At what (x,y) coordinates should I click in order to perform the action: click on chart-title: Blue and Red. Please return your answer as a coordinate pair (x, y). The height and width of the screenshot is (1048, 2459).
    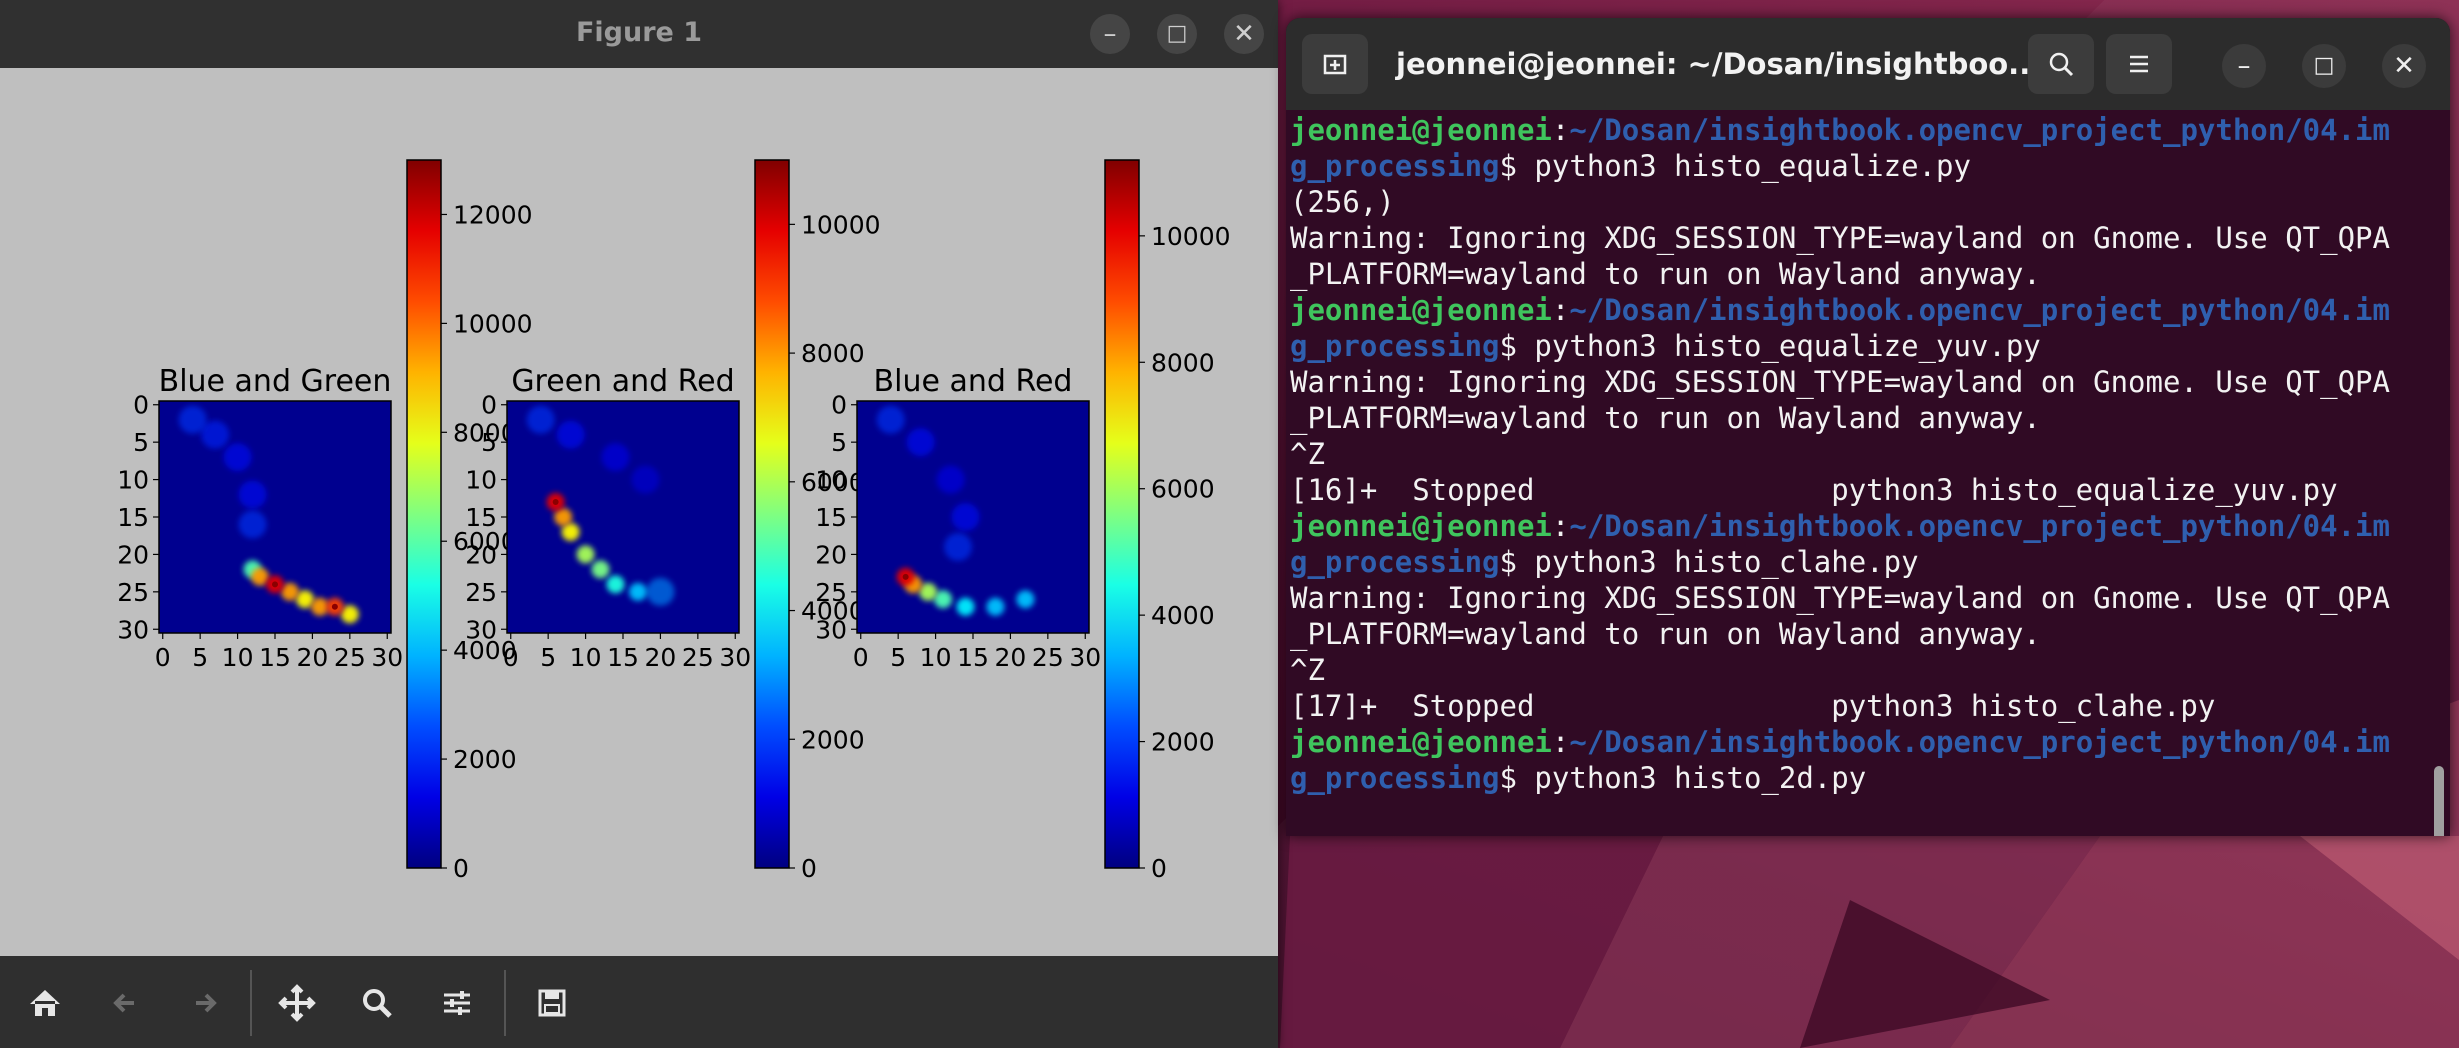
    Looking at the image, I should click on (973, 381).